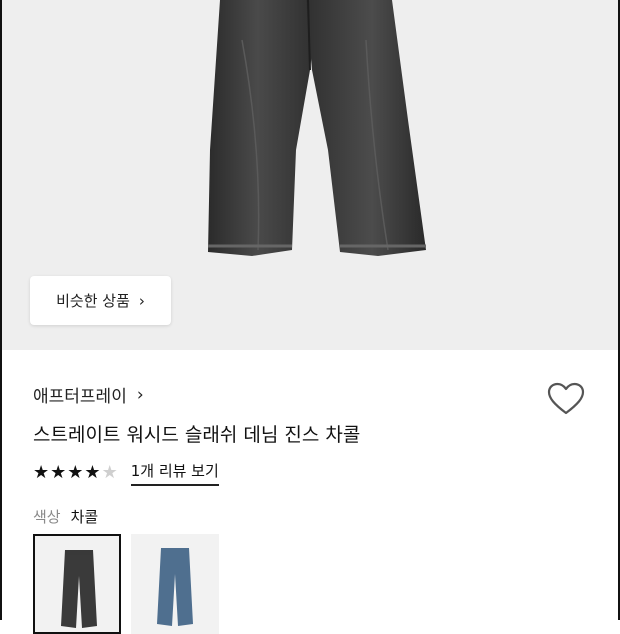 The image size is (620, 634). I want to click on color-swatch-blue, so click(175, 584).